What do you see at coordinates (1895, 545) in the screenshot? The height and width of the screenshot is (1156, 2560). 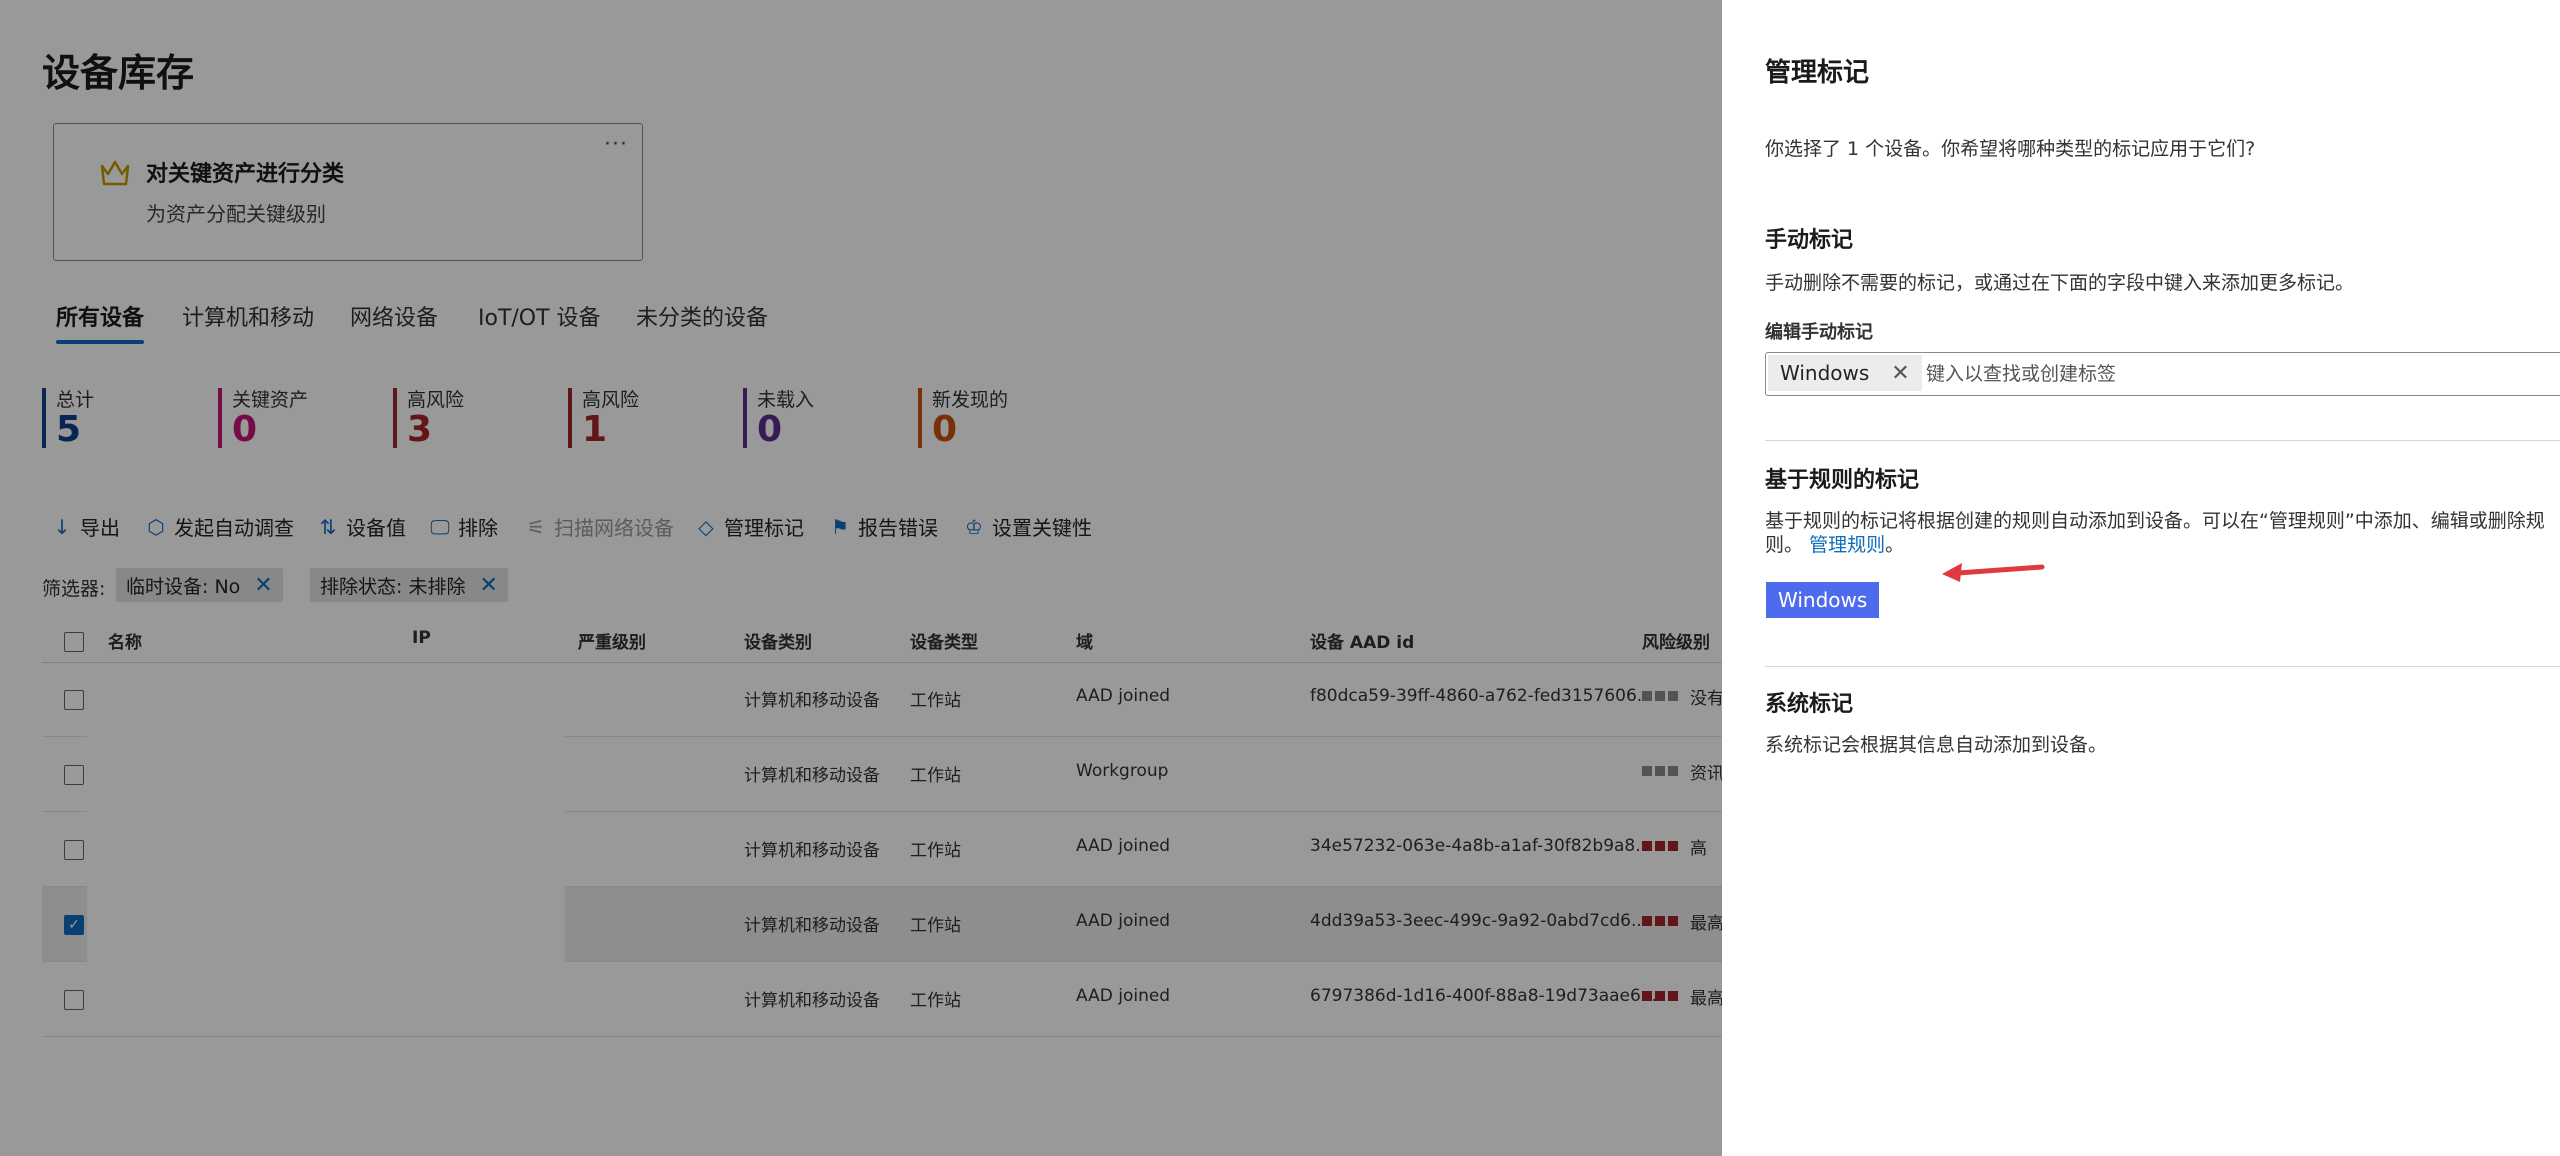 I see `text-suffix: 。` at bounding box center [1895, 545].